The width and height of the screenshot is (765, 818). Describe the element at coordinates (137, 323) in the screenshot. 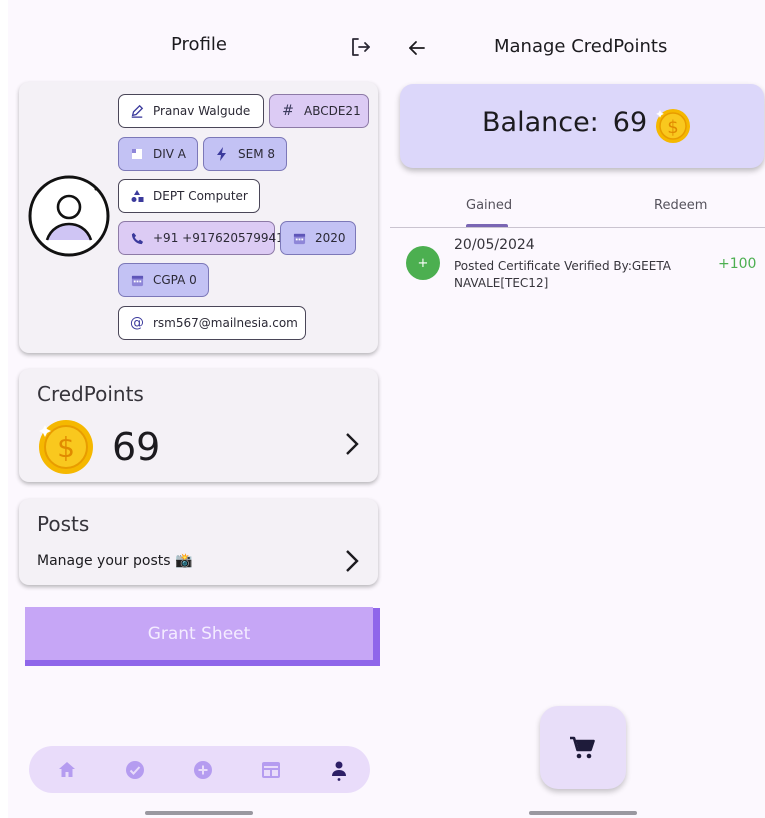

I see `at-sign-icon: @` at that location.